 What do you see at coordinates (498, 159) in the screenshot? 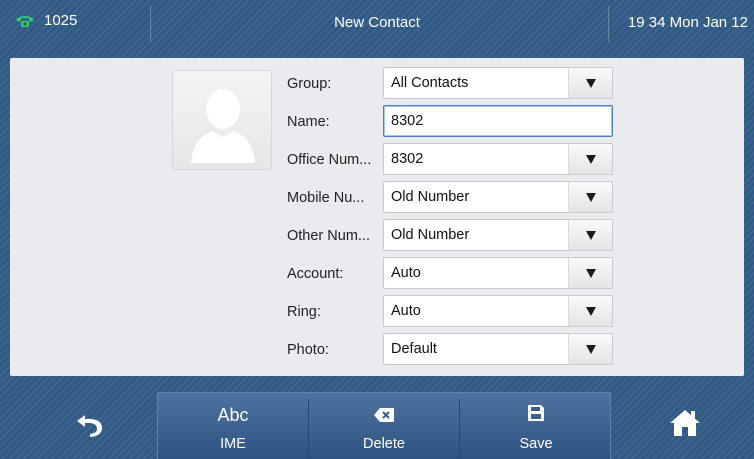
I see `field-dropdown: 8302` at bounding box center [498, 159].